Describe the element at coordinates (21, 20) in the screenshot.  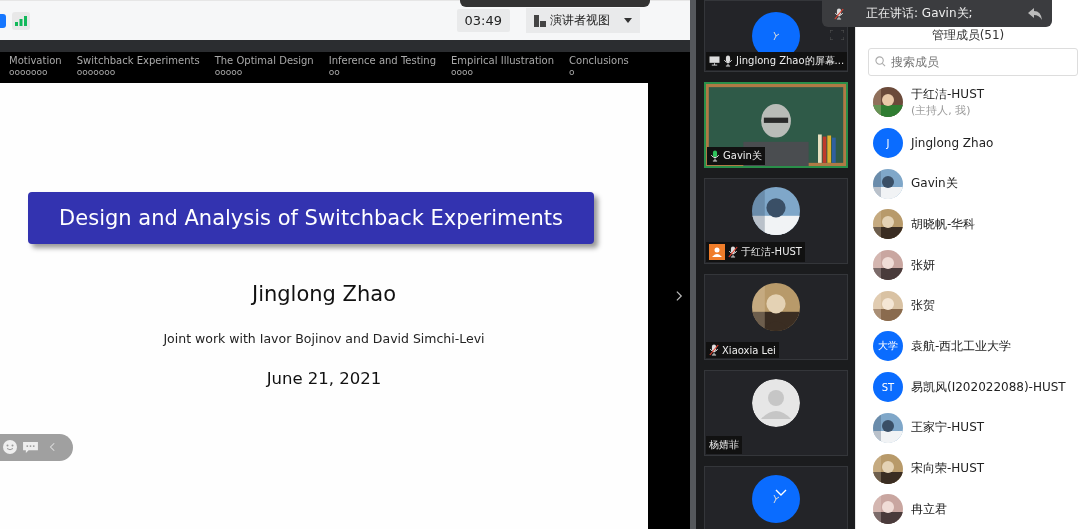
I see `signal-icon` at that location.